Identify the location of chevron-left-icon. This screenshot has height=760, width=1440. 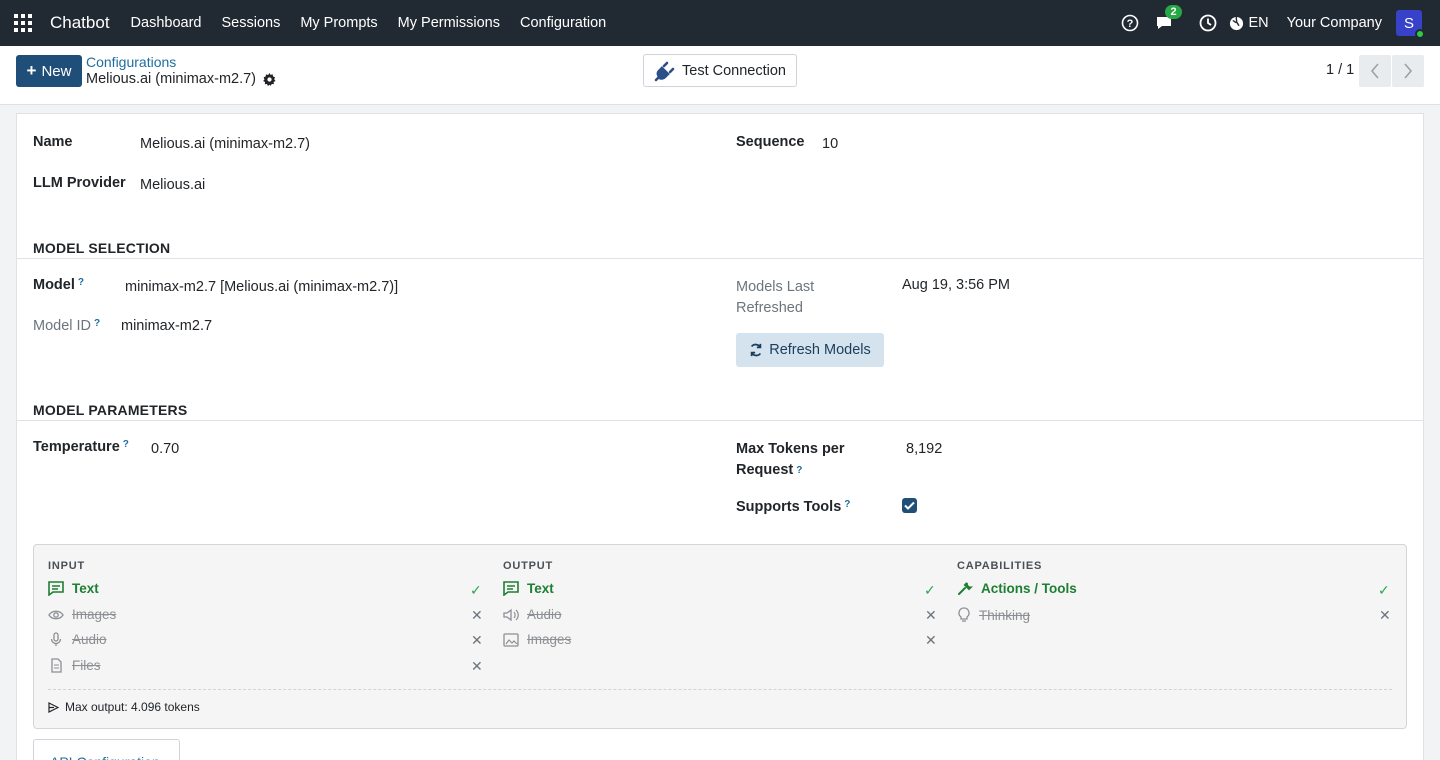
(1374, 71).